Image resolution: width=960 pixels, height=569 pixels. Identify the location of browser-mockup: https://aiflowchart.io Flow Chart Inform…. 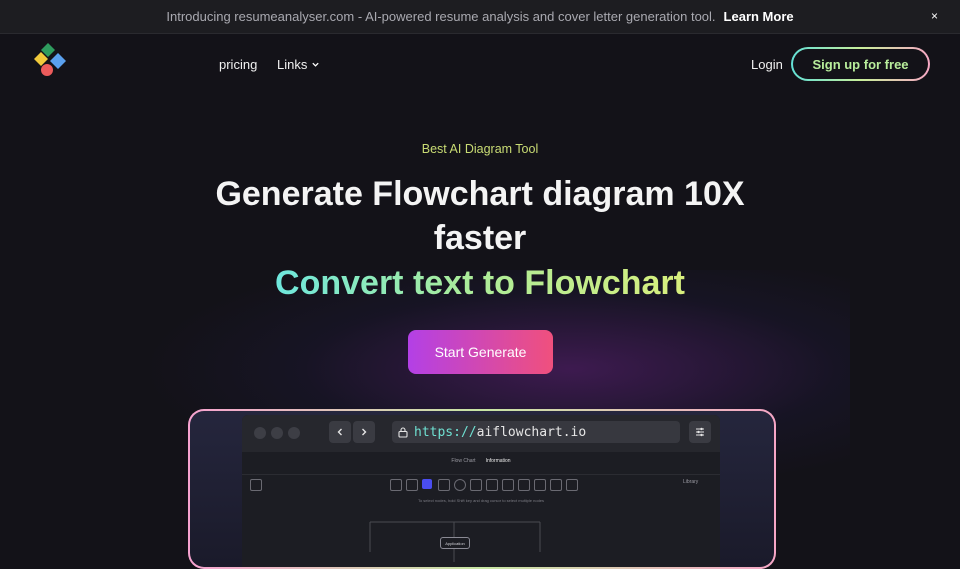
(481, 491).